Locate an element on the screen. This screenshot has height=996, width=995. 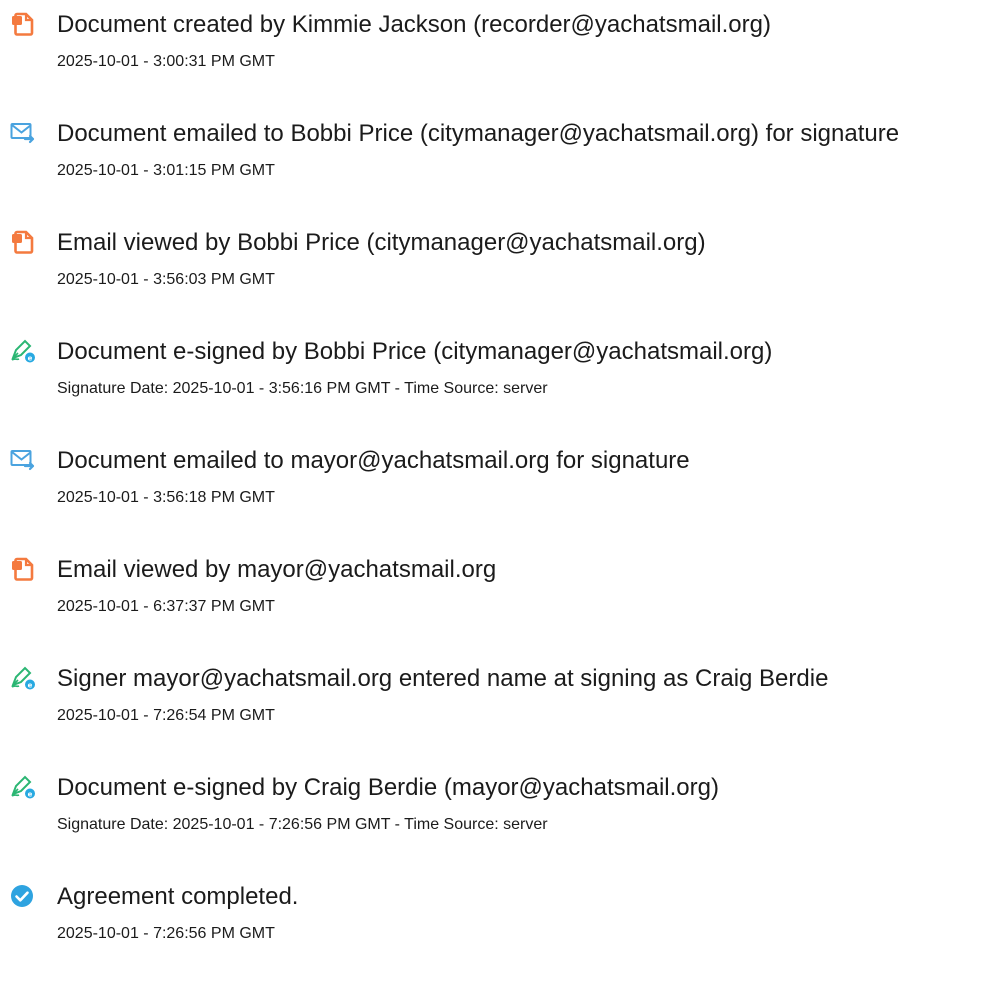
event-timestamp: 2025-10-01 - 3:56:03 PM GMT is located at coordinates (166, 279).